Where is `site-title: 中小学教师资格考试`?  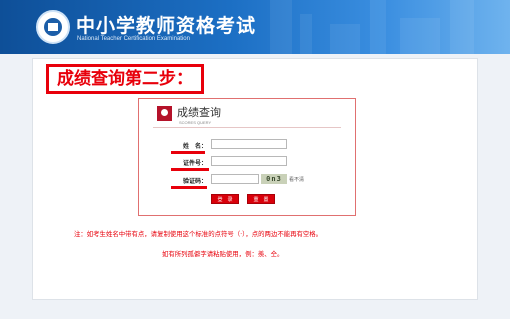
site-title: 中小学教师资格考试 is located at coordinates (166, 26).